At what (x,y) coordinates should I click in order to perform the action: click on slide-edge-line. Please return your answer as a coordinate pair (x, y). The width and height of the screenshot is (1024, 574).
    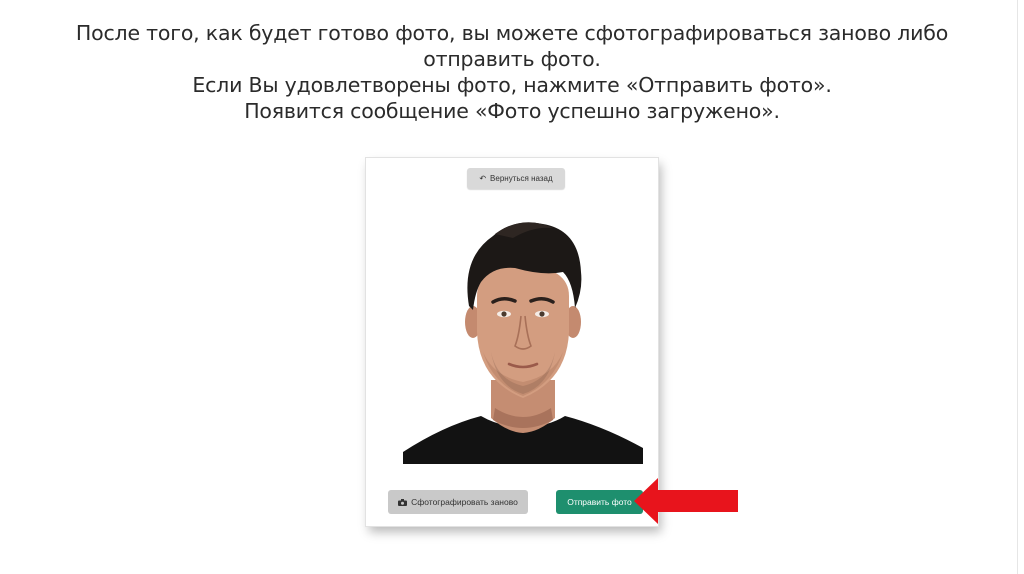
    Looking at the image, I should click on (1017, 287).